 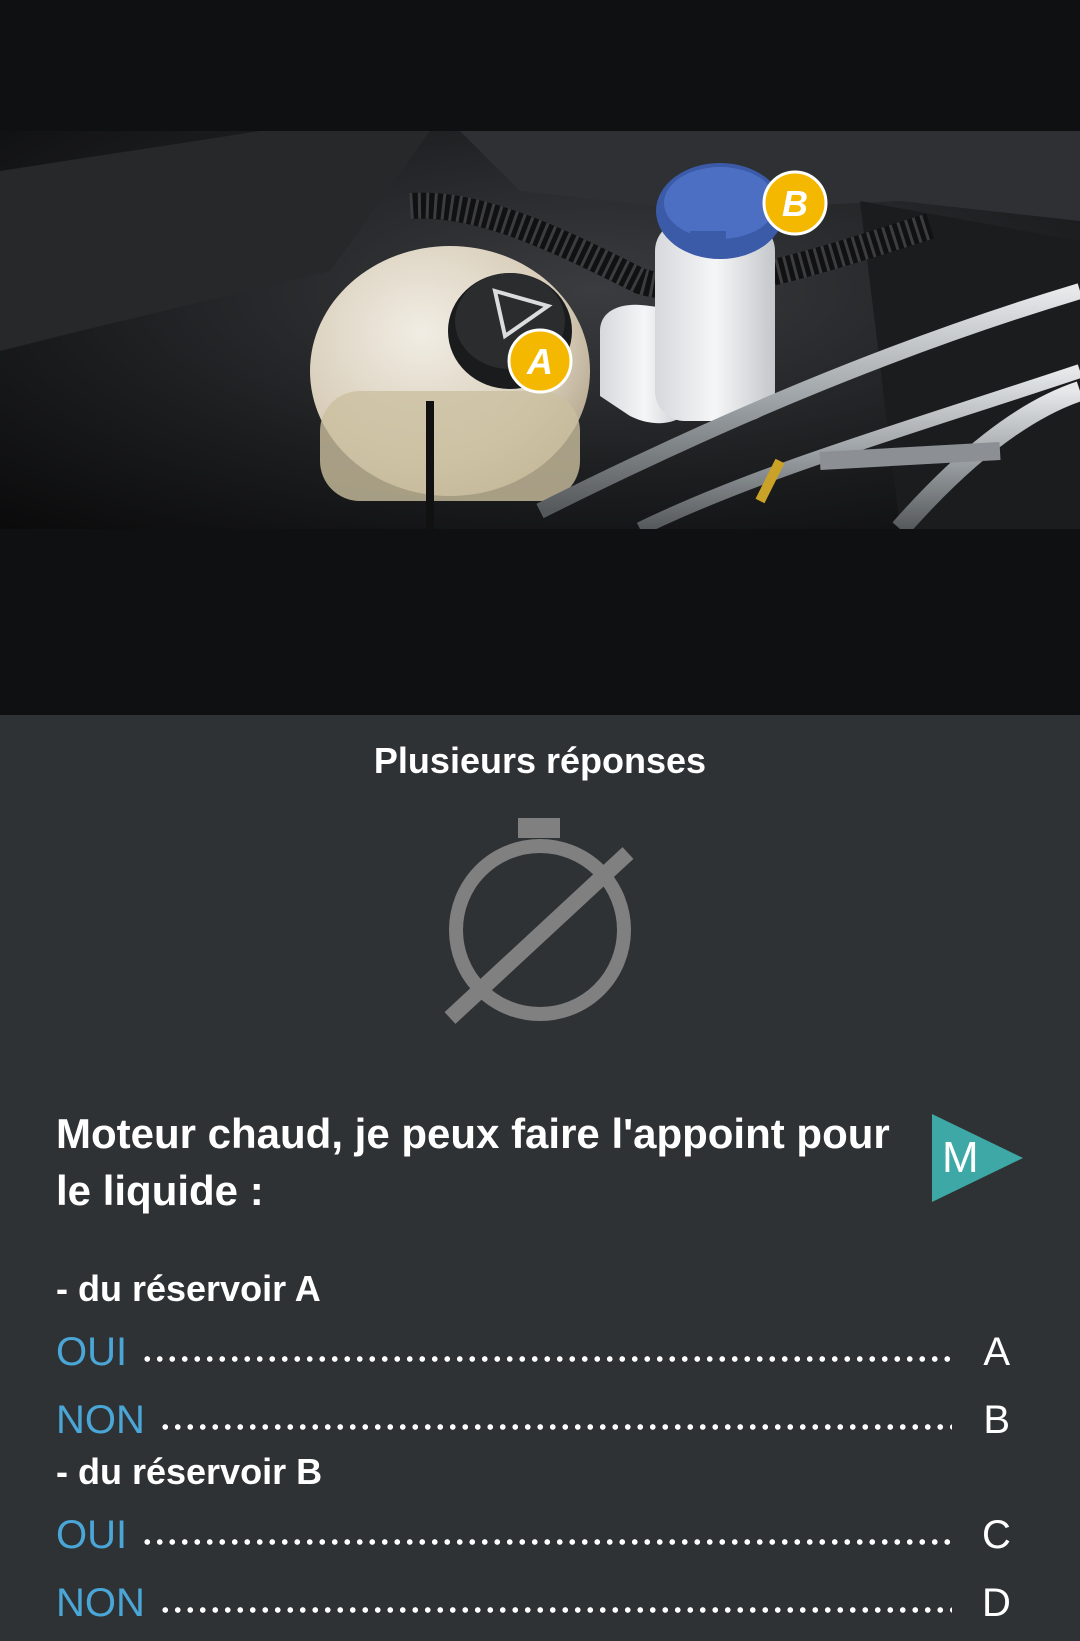 What do you see at coordinates (996, 1351) in the screenshot?
I see `answer-key: A` at bounding box center [996, 1351].